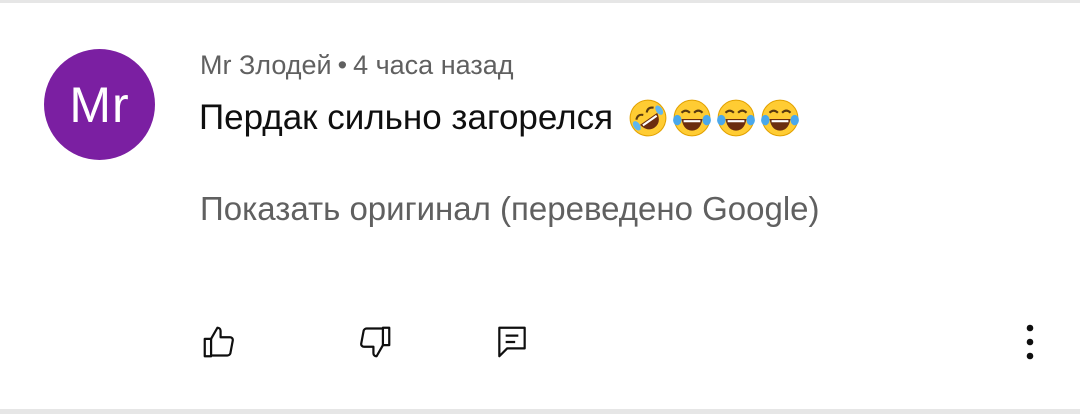 This screenshot has height=414, width=1080. Describe the element at coordinates (540, 411) in the screenshot. I see `divider-bottom` at that location.